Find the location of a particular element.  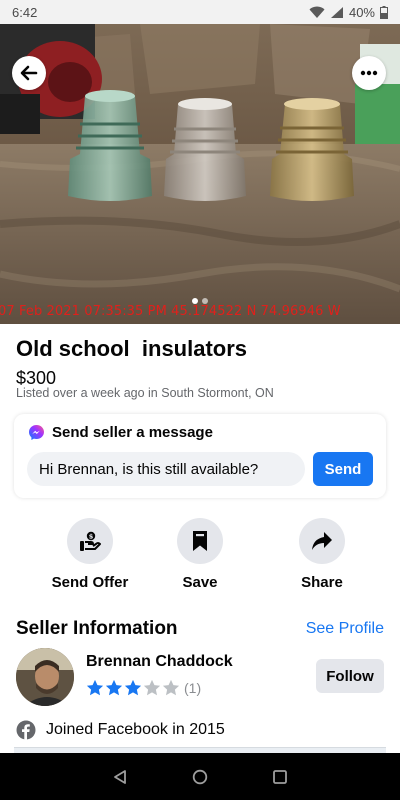

system-nav-bar is located at coordinates (200, 776).